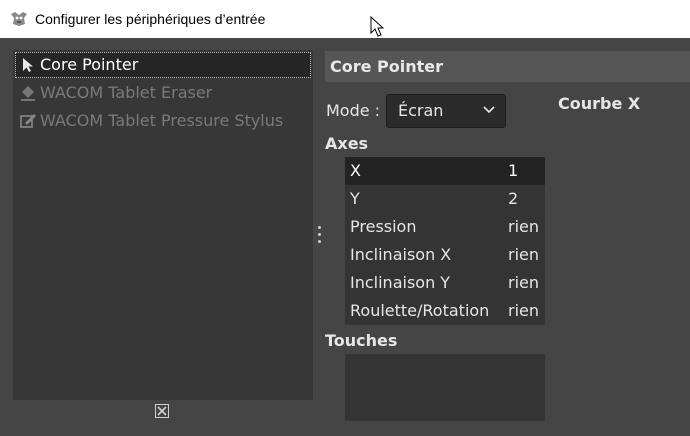 The height and width of the screenshot is (436, 690). Describe the element at coordinates (445, 171) in the screenshot. I see `axis-row-x: X 1` at that location.